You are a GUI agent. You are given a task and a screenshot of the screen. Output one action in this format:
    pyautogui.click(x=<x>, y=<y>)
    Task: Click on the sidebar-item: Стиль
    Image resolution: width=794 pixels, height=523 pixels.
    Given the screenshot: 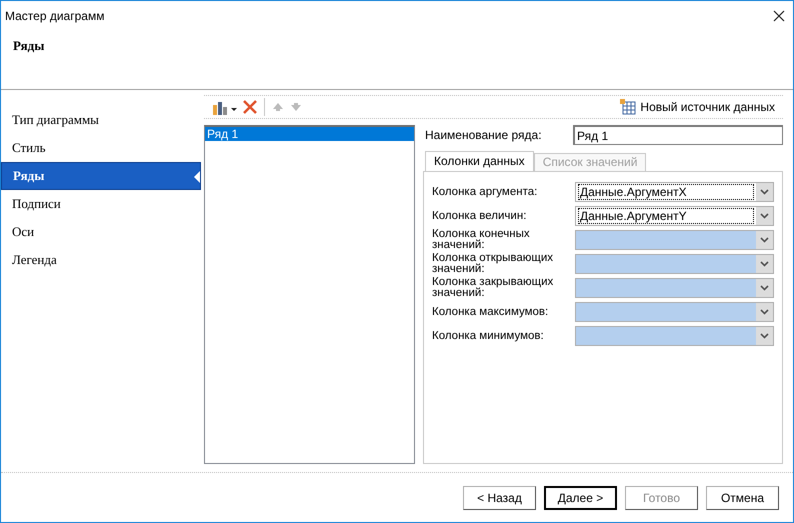 What is the action you would take?
    pyautogui.click(x=101, y=148)
    